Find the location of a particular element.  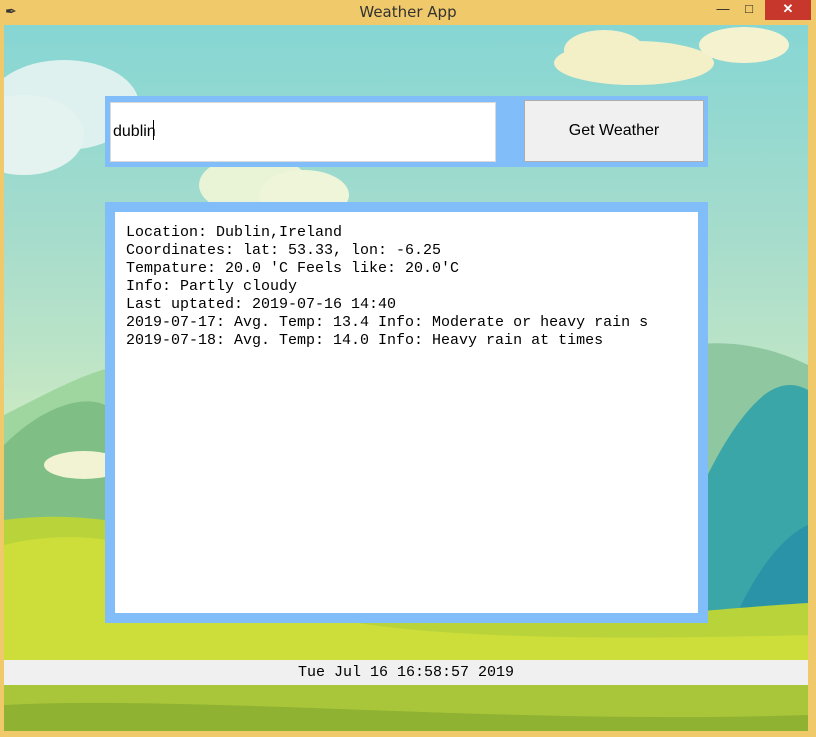

output-line-last-updated: Last uptated: 2019-07-16 14:40 is located at coordinates (261, 304).